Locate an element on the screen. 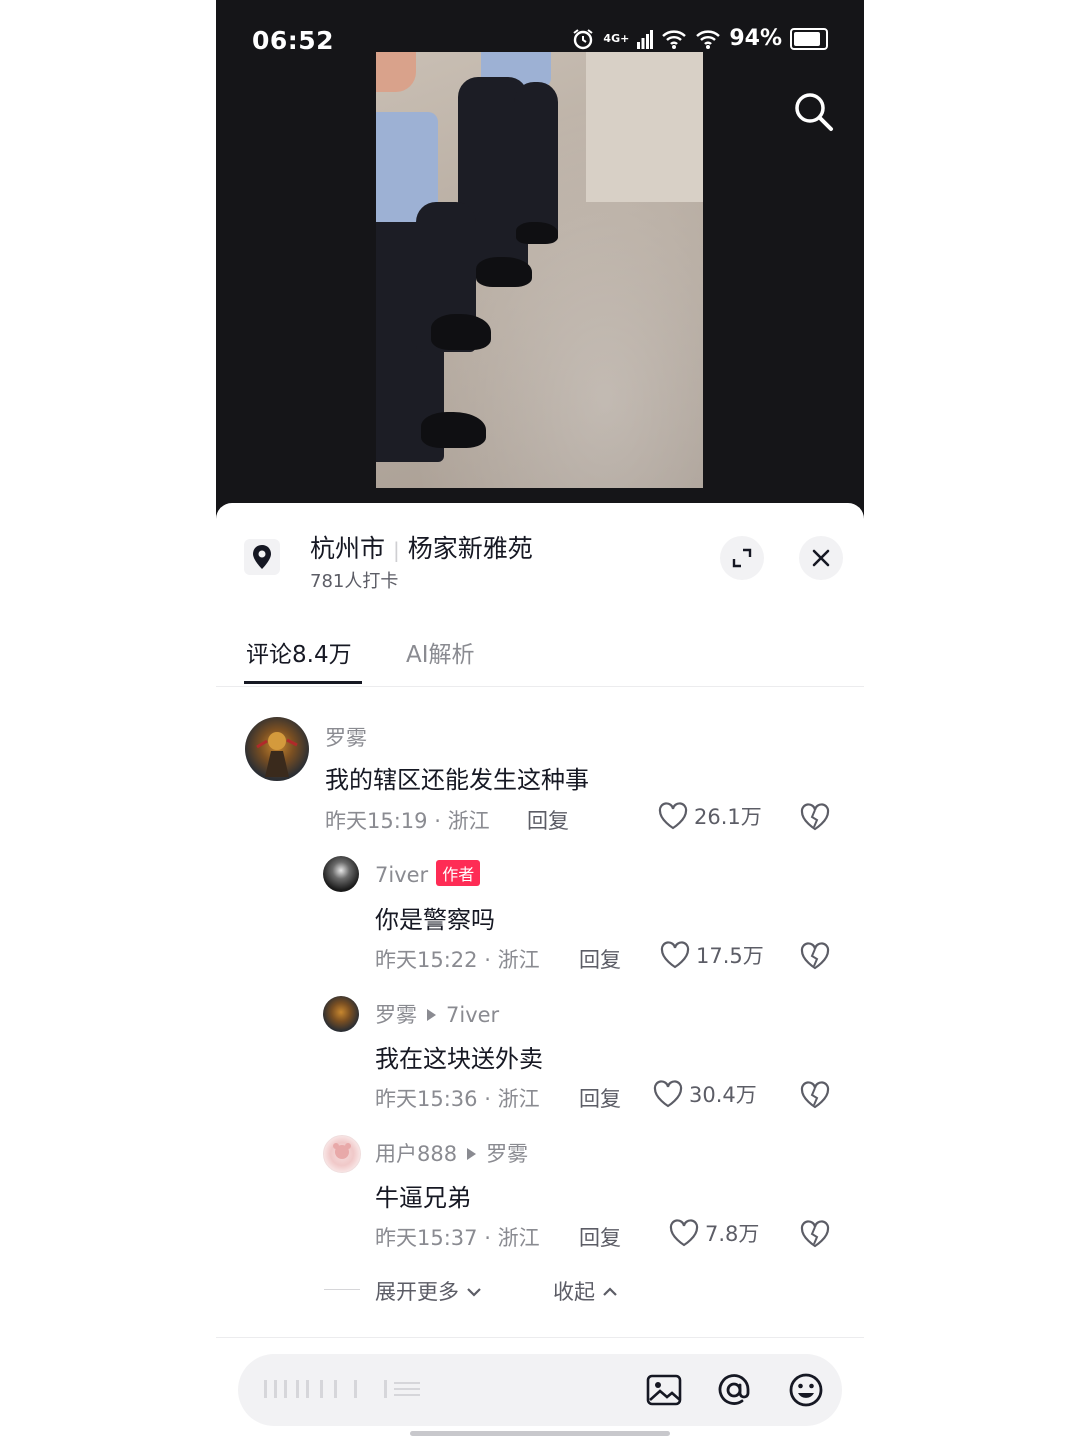  expand-divider is located at coordinates (342, 1289).